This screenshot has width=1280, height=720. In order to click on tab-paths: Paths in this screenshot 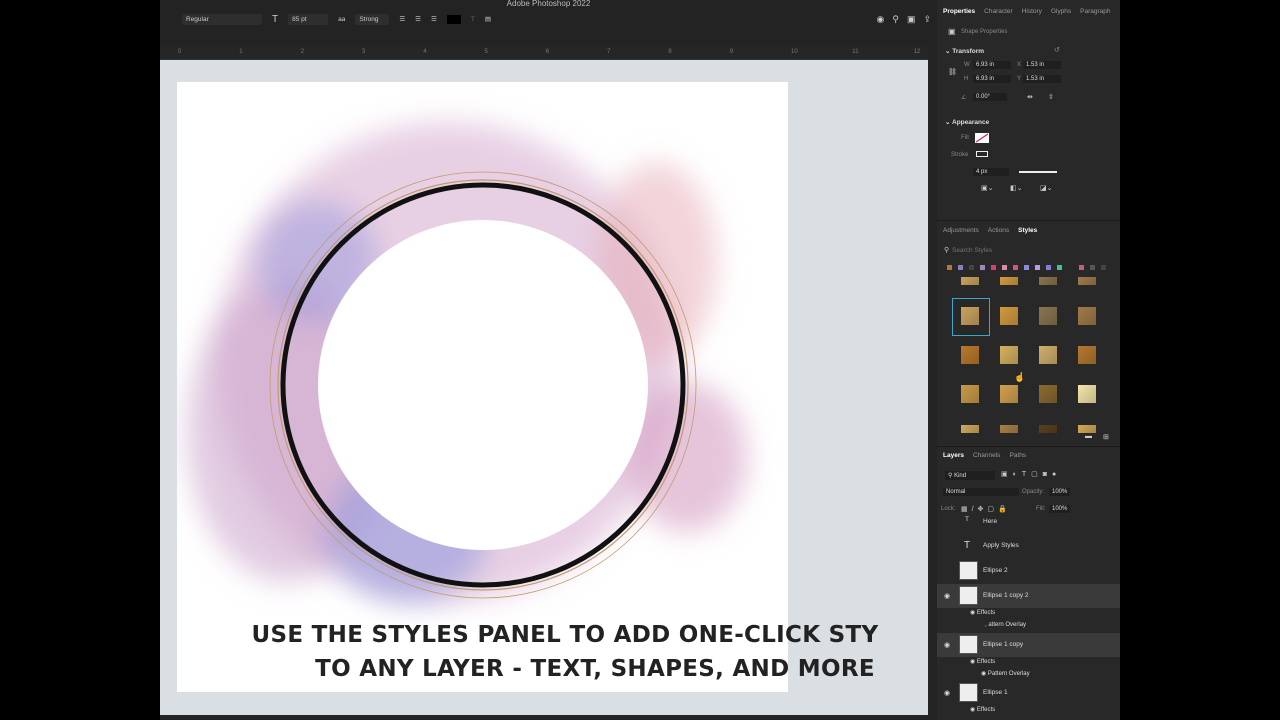, I will do `click(1017, 455)`.